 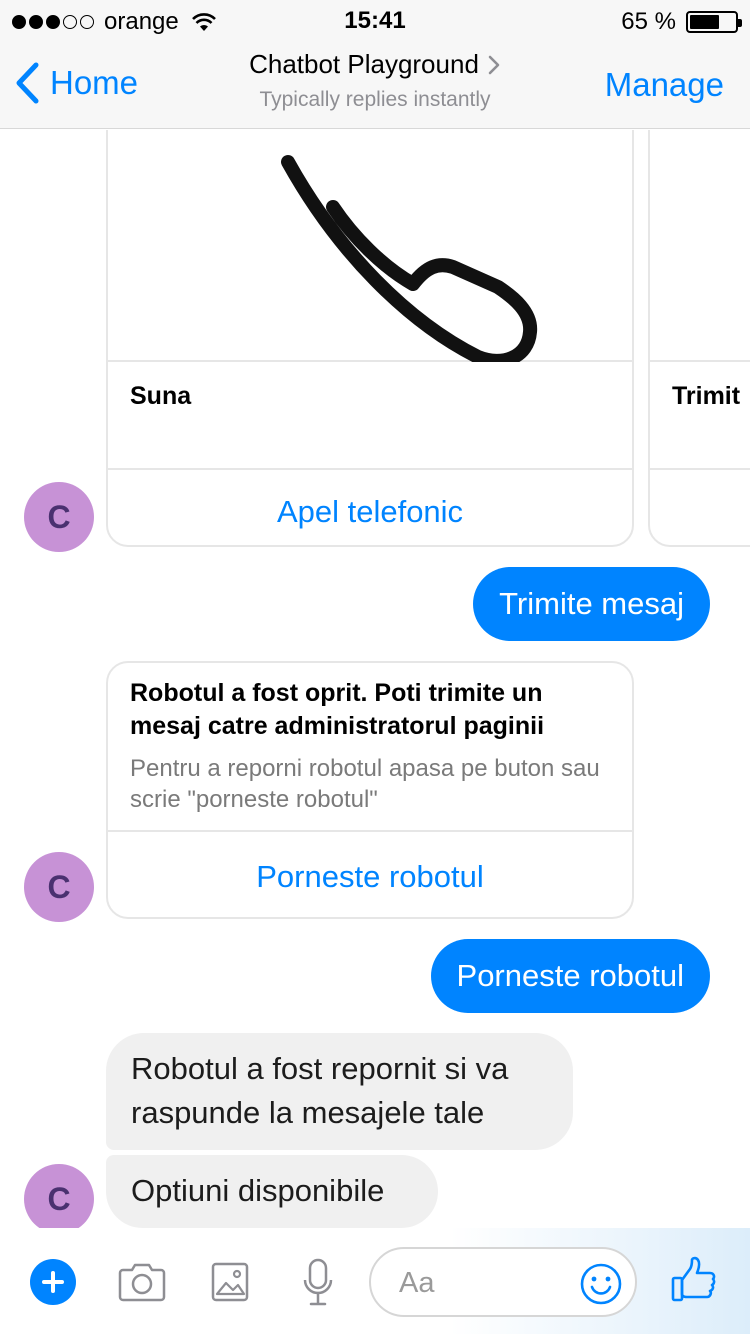 I want to click on message-line: Robotul a fost repornit si va, so click(x=320, y=1068).